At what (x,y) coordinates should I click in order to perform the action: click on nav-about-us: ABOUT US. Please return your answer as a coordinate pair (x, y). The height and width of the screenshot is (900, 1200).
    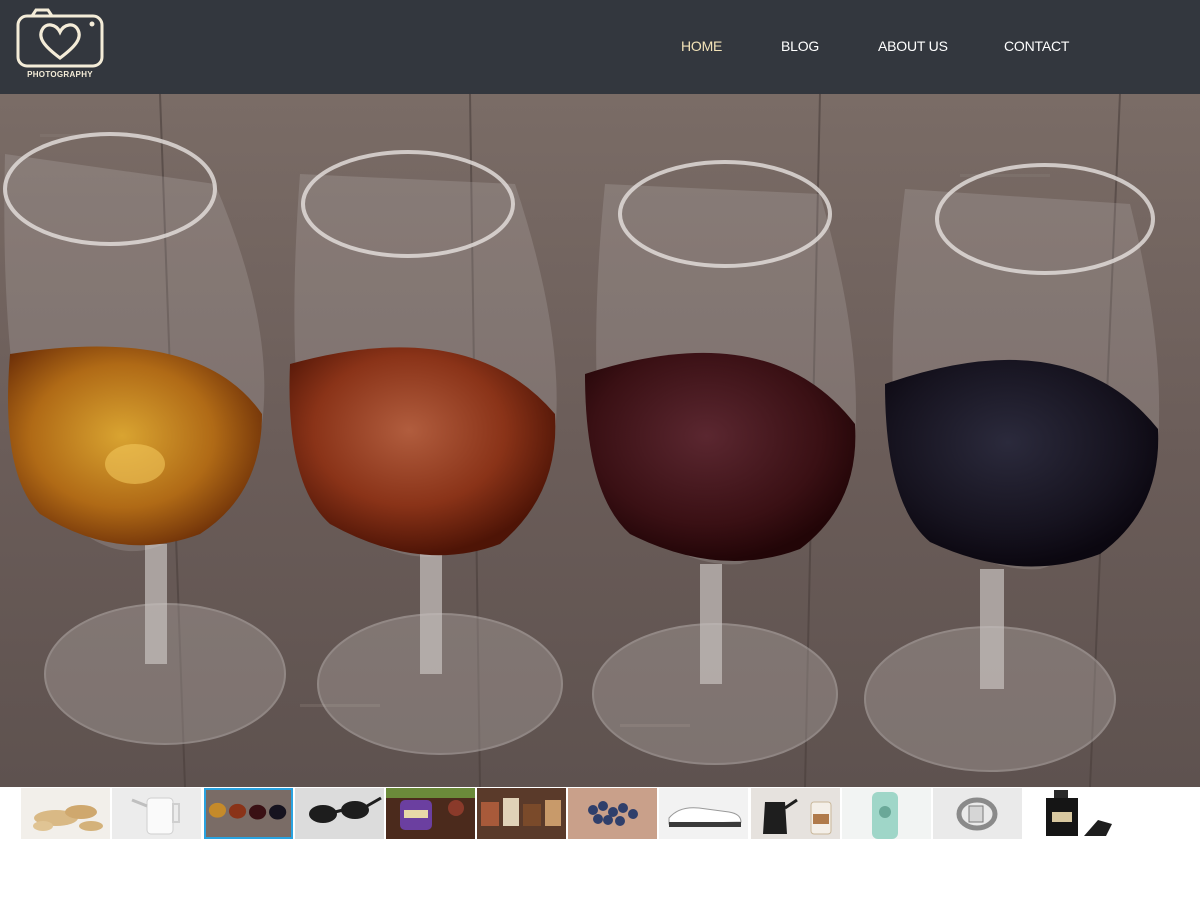
    Looking at the image, I should click on (913, 46).